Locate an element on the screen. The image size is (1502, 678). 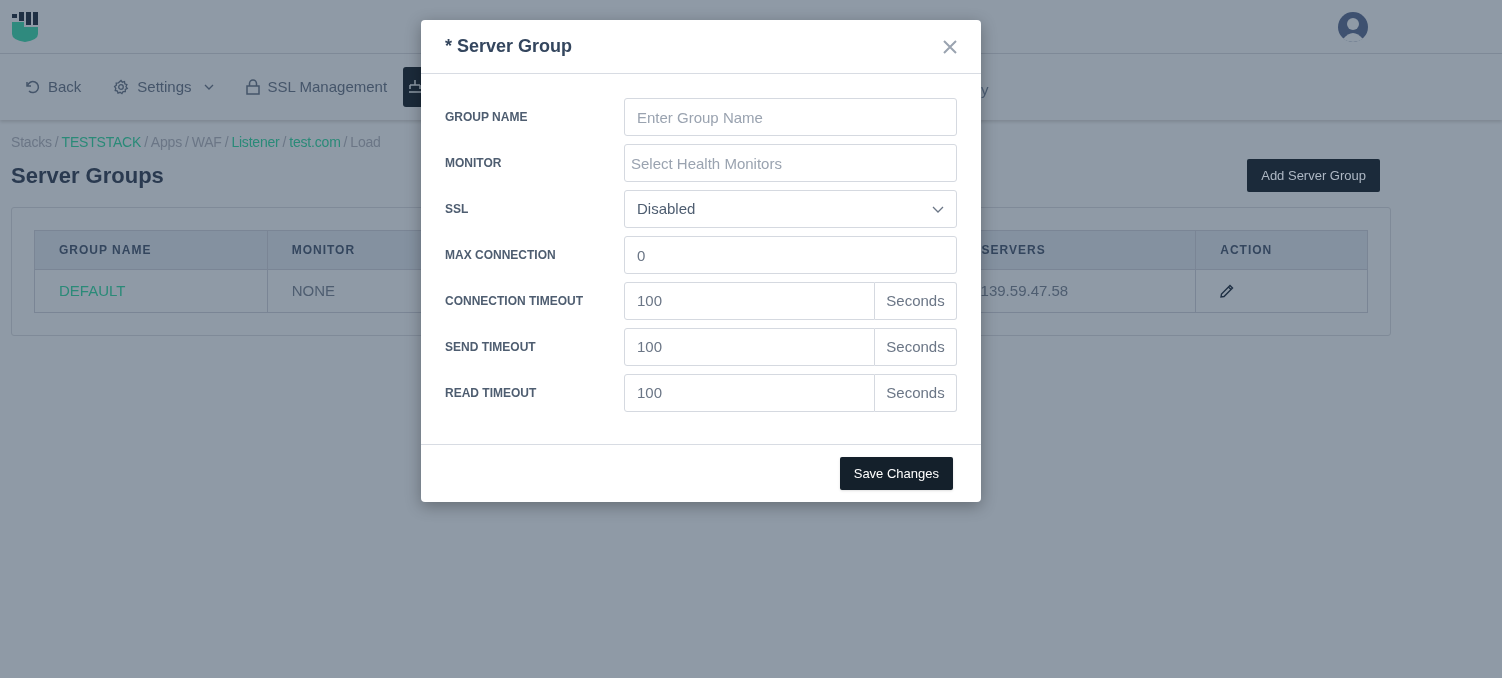
select-value: Disabled is located at coordinates (666, 208).